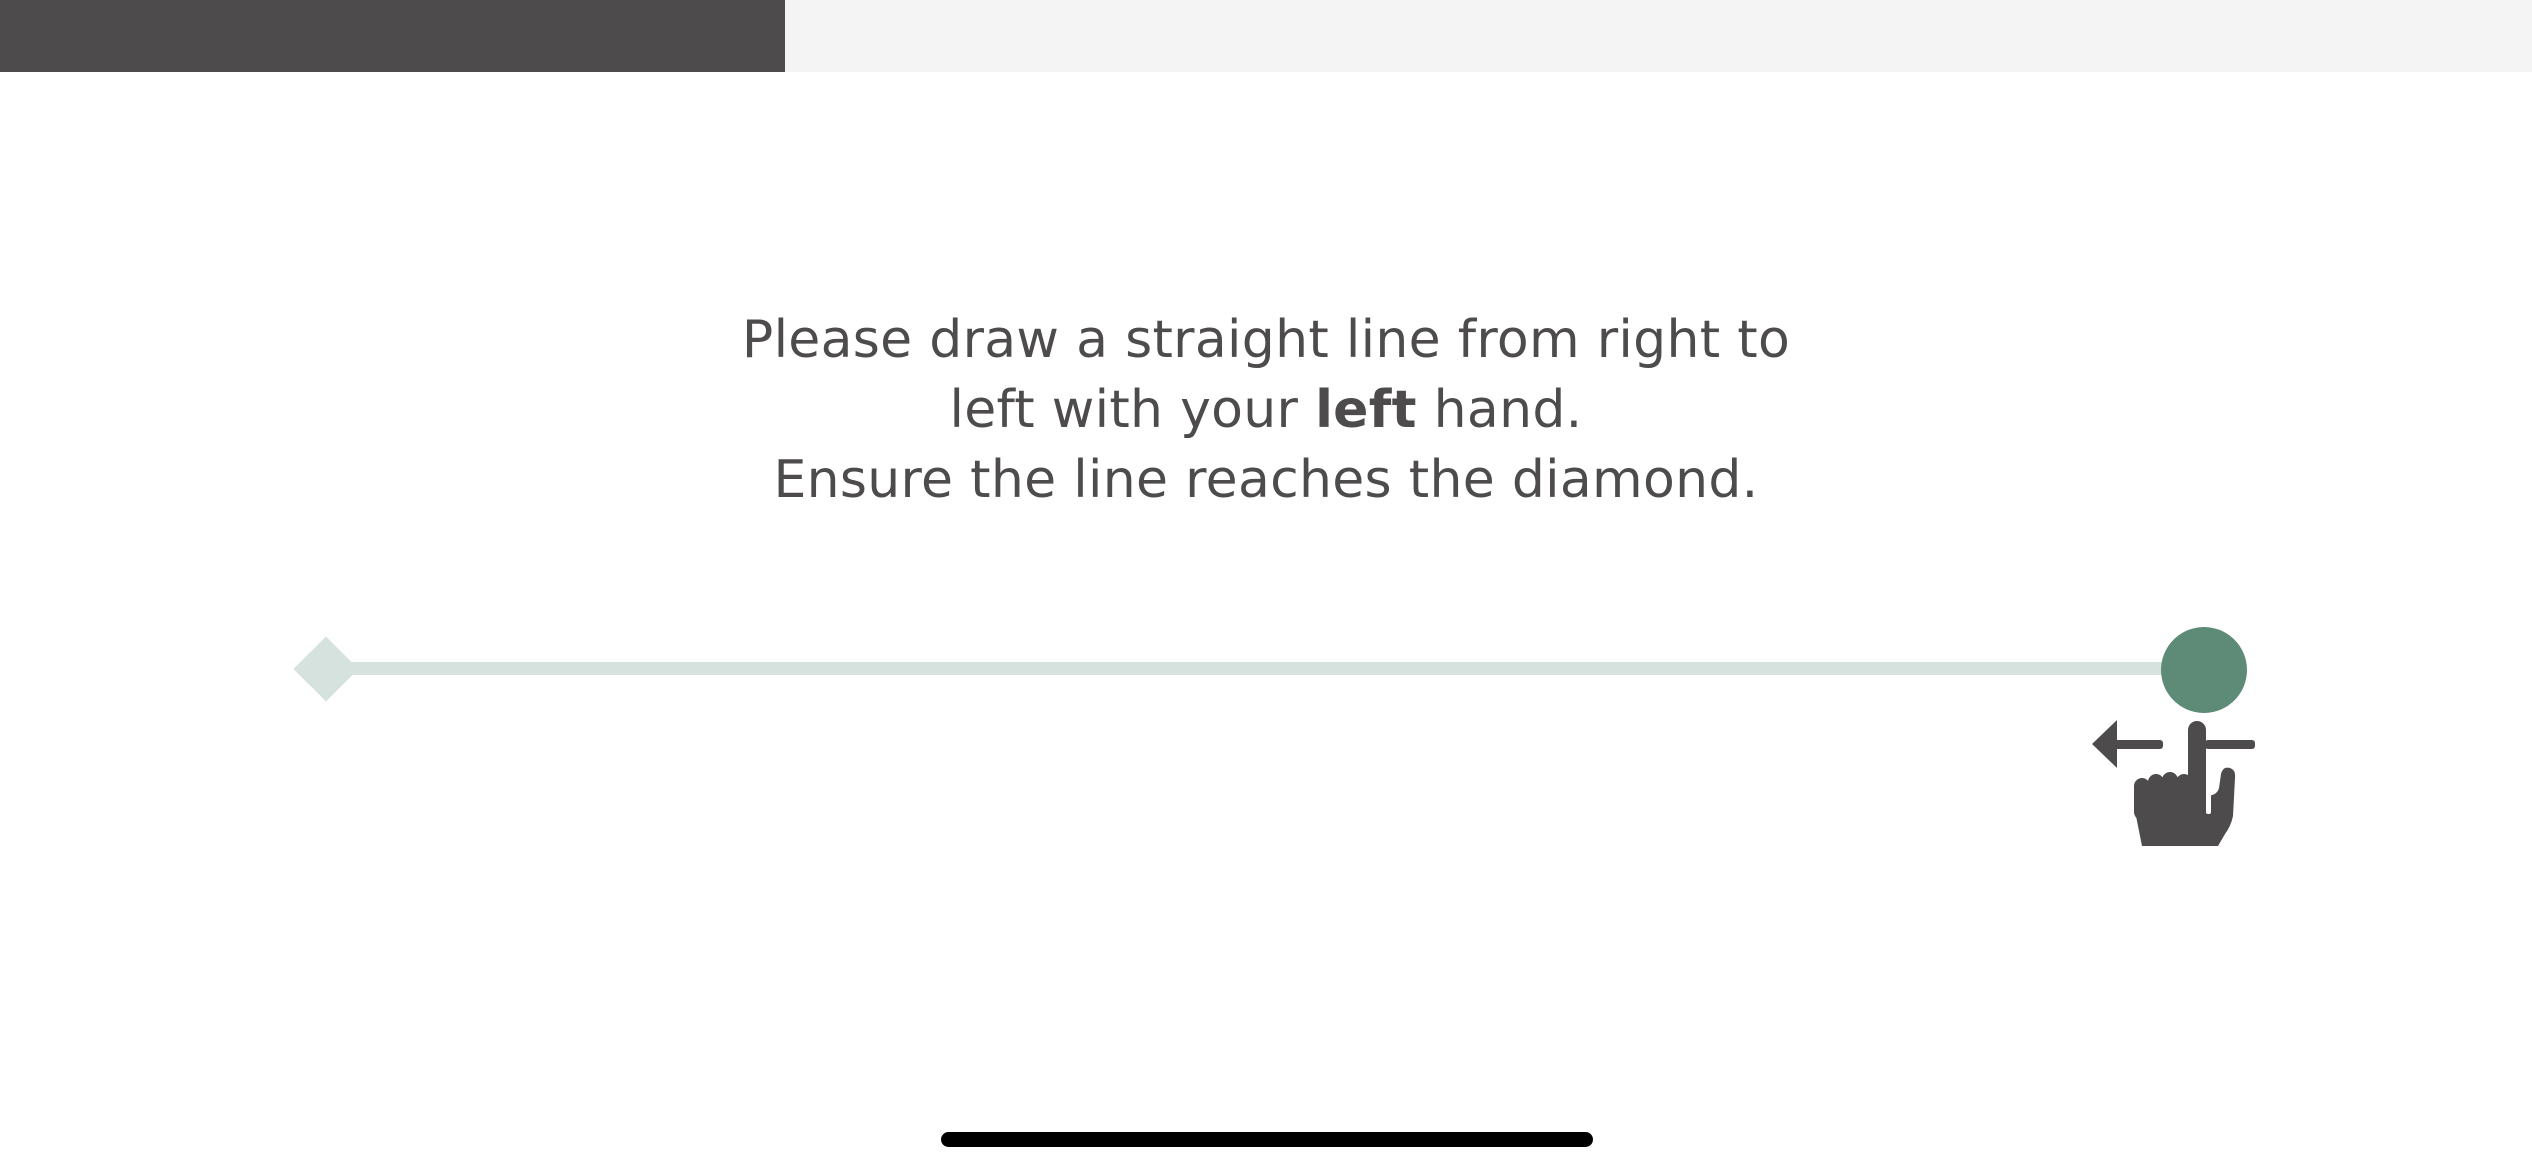 The width and height of the screenshot is (2532, 1170). Describe the element at coordinates (1270, 668) in the screenshot. I see `trace-guide-line` at that location.